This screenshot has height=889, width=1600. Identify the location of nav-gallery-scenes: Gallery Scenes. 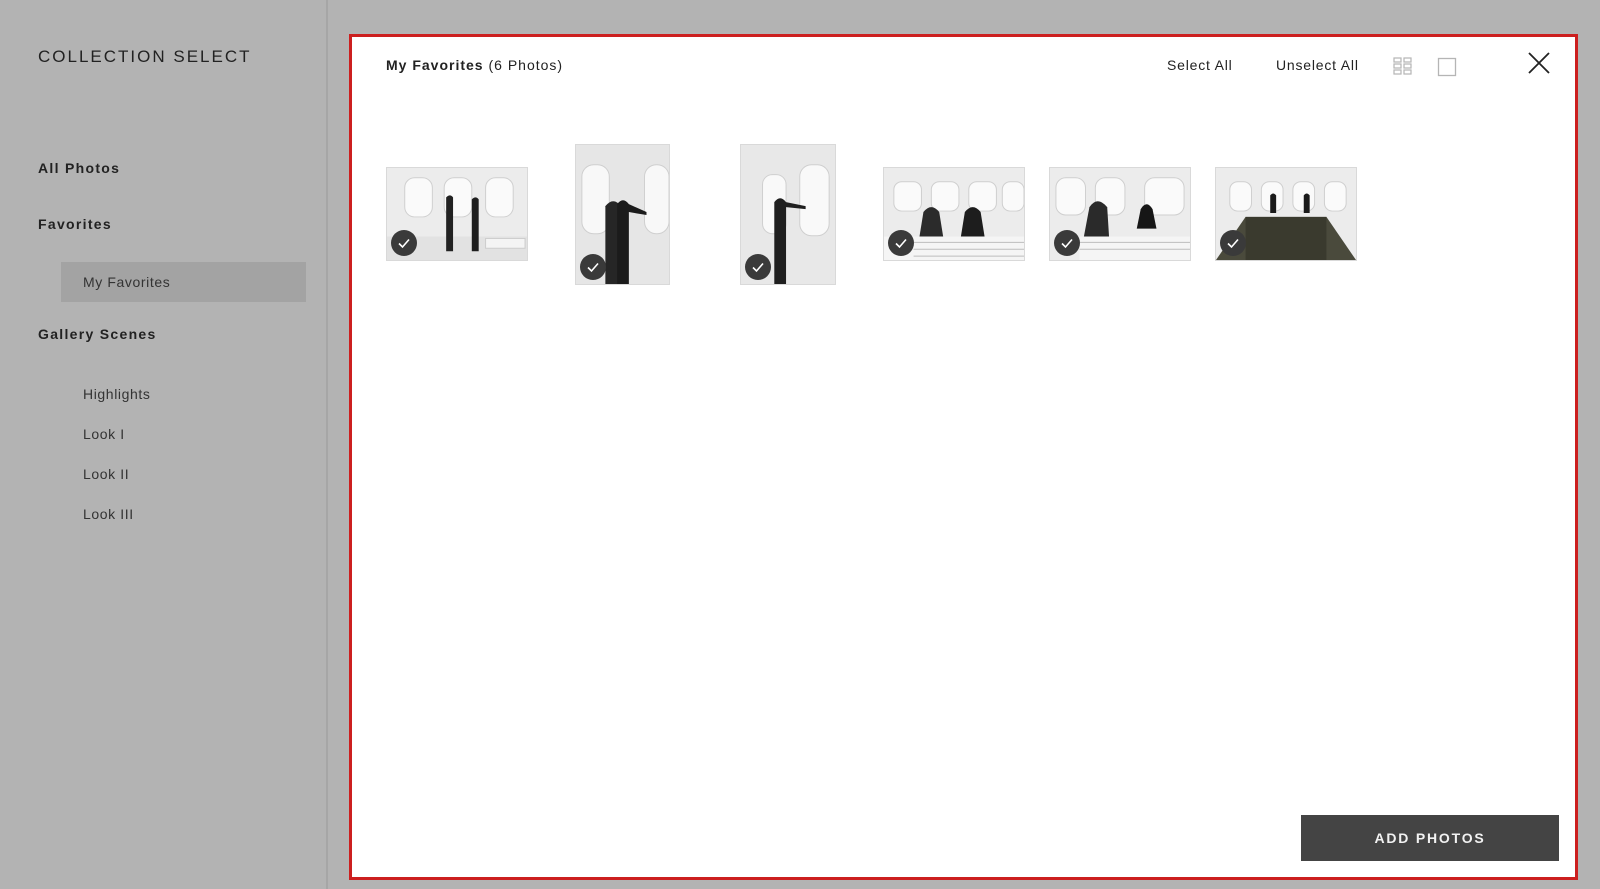
(97, 334).